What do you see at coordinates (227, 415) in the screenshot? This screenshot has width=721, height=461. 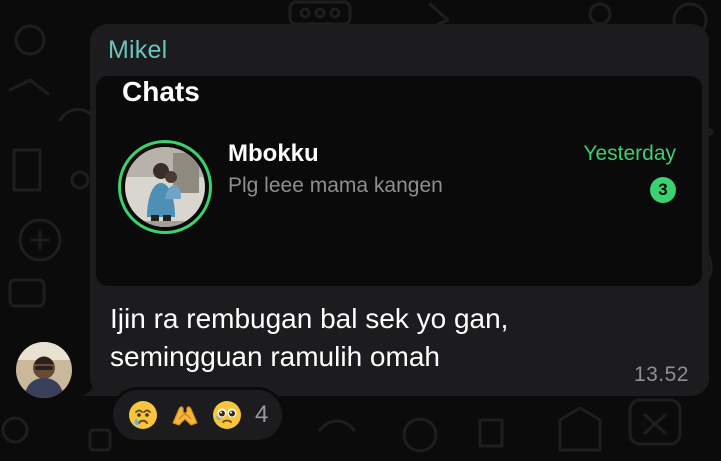 I see `face-holding-back-tears-icon` at bounding box center [227, 415].